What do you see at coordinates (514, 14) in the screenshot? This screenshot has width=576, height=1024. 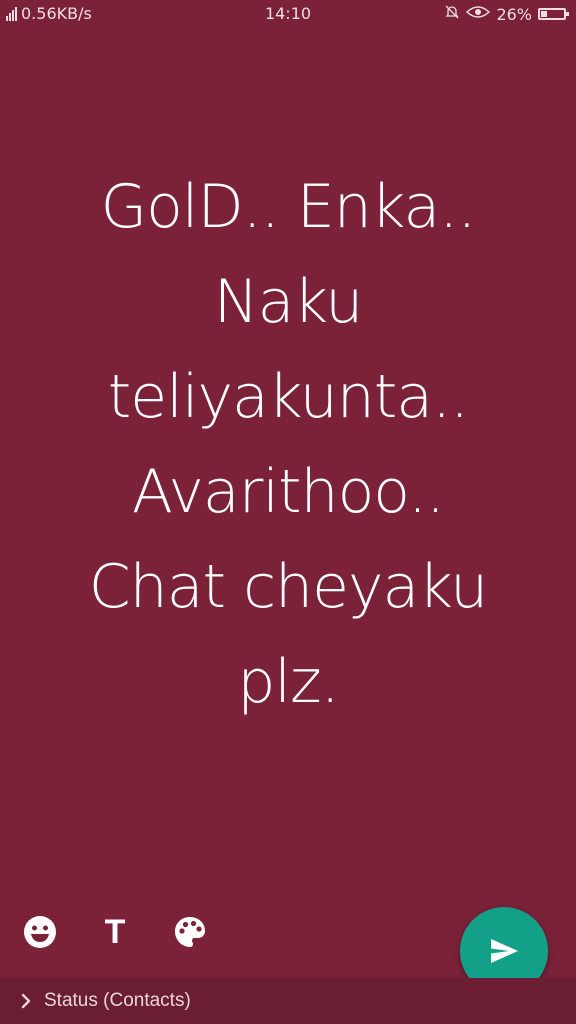 I see `battery-percent: 26%` at bounding box center [514, 14].